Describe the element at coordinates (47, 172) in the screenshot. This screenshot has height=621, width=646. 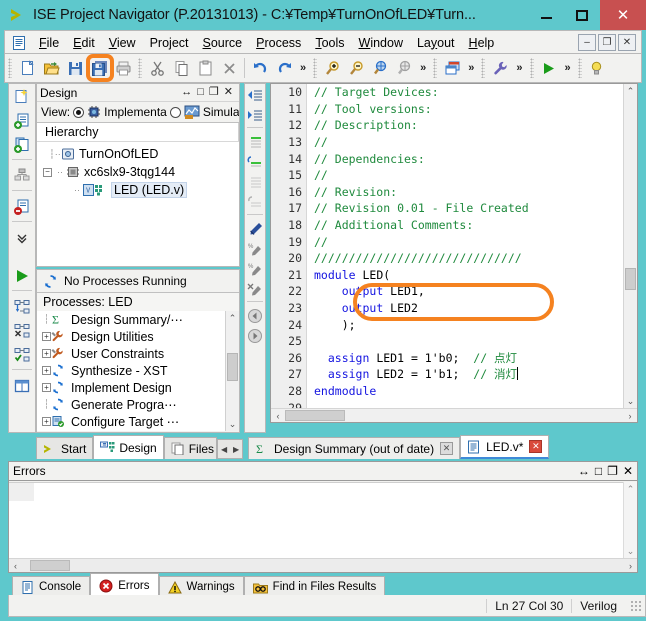
I see `tree-expander-minus: −` at that location.